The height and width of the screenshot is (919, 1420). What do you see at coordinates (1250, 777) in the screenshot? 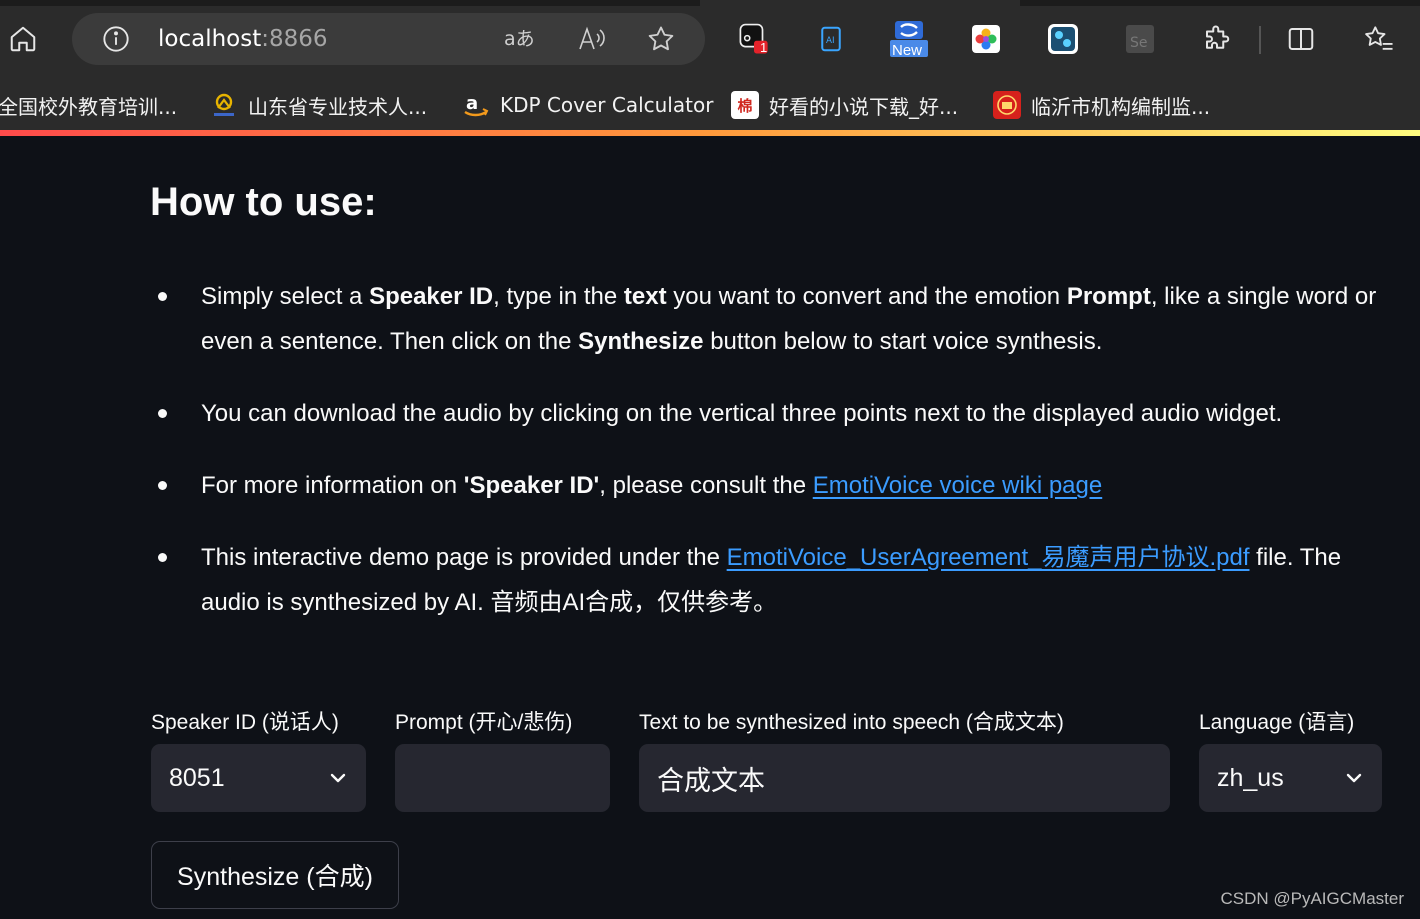
I see `language-value: zh_us` at bounding box center [1250, 777].